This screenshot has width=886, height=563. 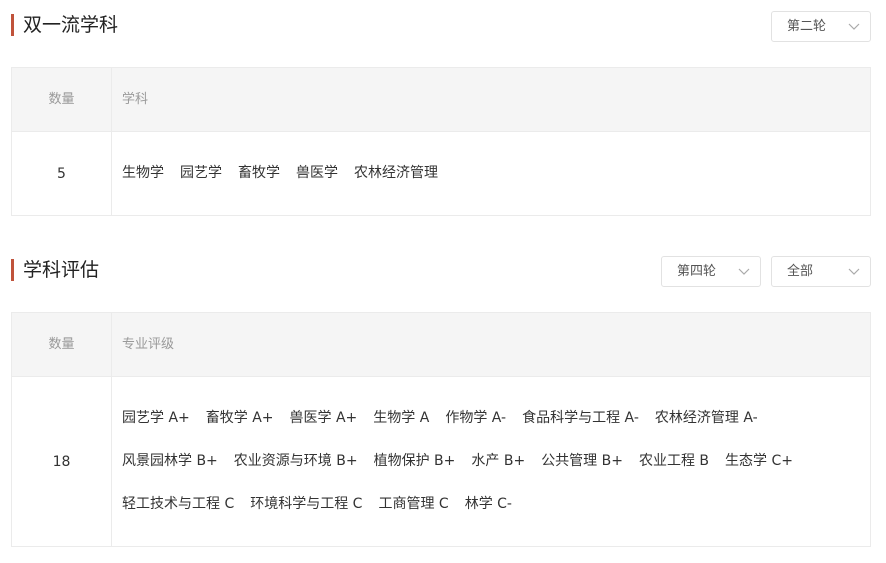 What do you see at coordinates (317, 173) in the screenshot?
I see `subject-tag: 兽医学` at bounding box center [317, 173].